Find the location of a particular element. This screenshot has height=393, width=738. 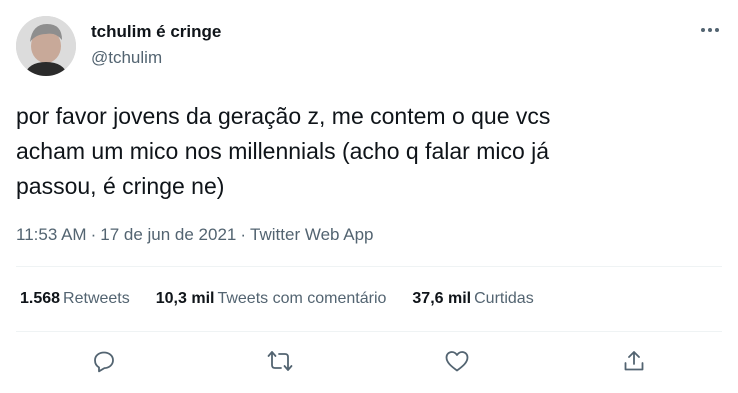

like-button is located at coordinates (457, 361).